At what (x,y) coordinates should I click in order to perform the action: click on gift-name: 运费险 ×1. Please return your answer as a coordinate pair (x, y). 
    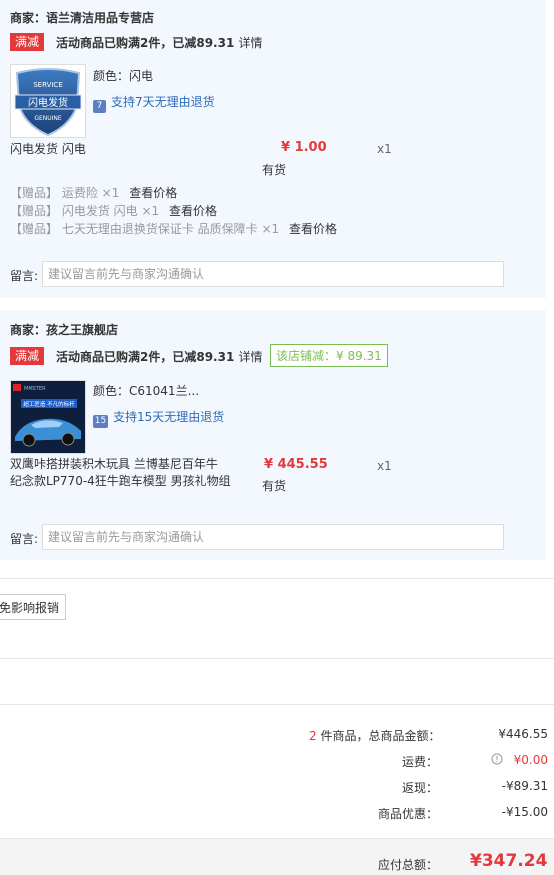
    Looking at the image, I should click on (90, 193).